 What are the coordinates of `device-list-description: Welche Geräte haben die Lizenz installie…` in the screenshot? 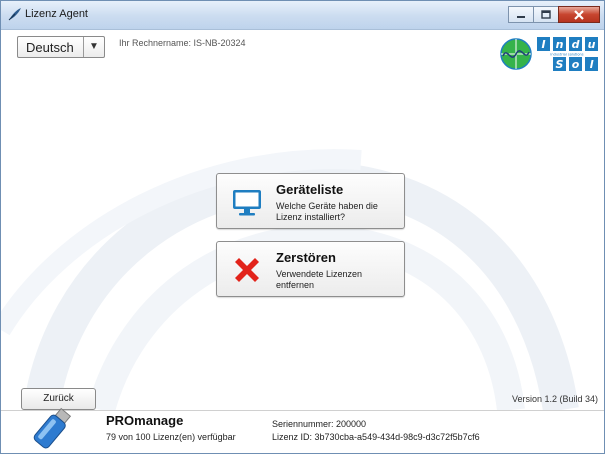 It's located at (327, 211).